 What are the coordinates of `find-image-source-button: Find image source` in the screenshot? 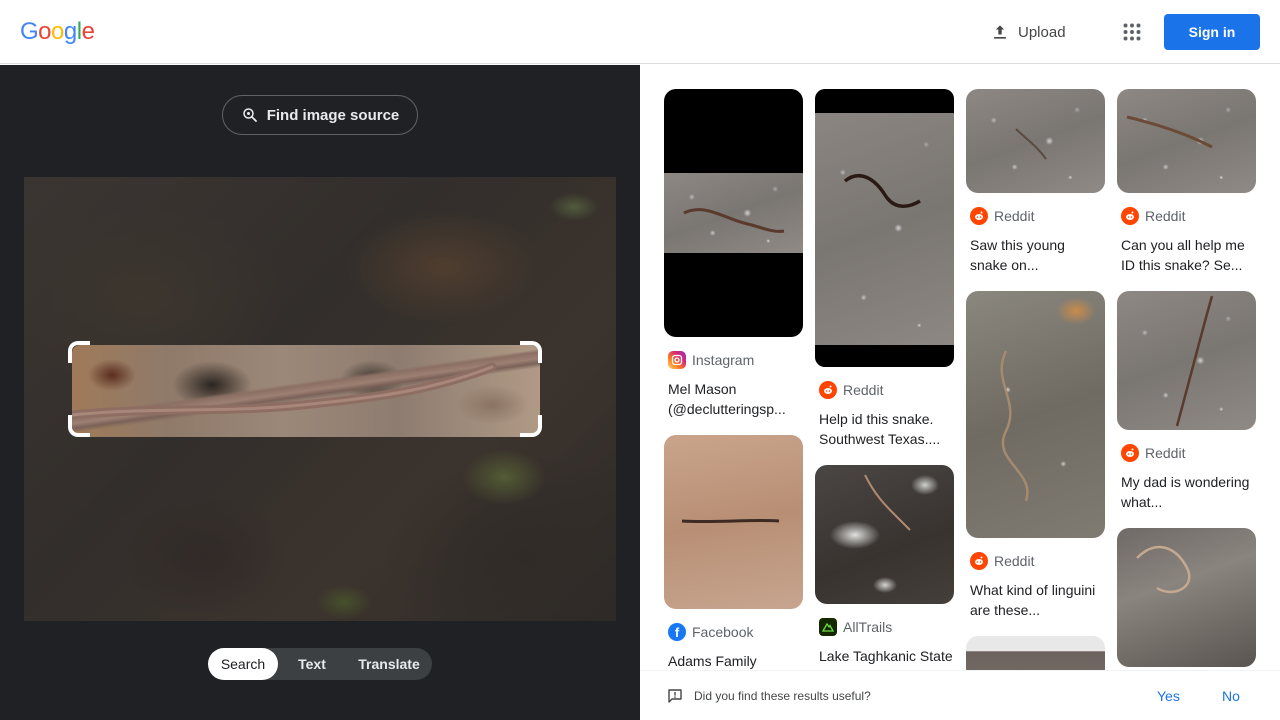 It's located at (320, 115).